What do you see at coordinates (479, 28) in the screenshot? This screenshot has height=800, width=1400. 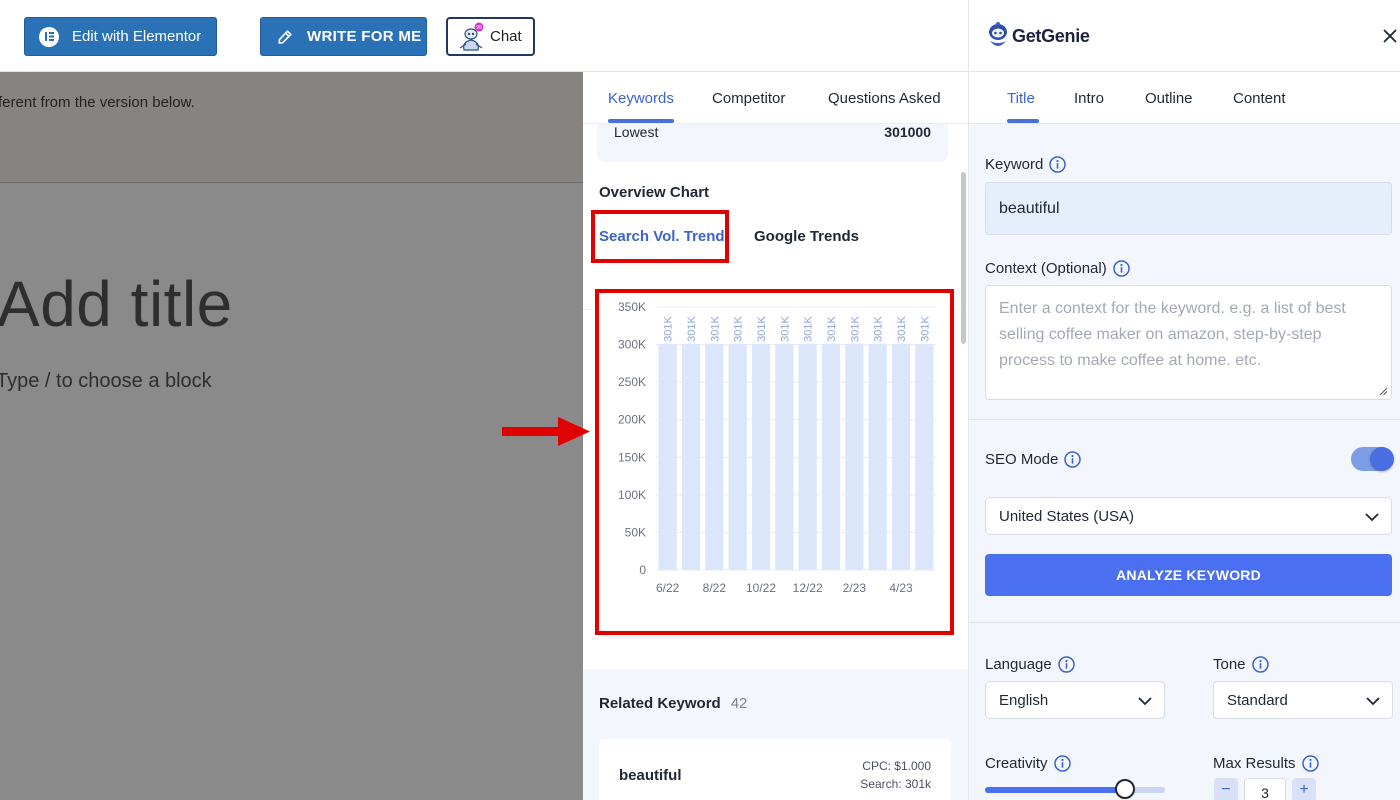 I see `svg-text: 99` at bounding box center [479, 28].